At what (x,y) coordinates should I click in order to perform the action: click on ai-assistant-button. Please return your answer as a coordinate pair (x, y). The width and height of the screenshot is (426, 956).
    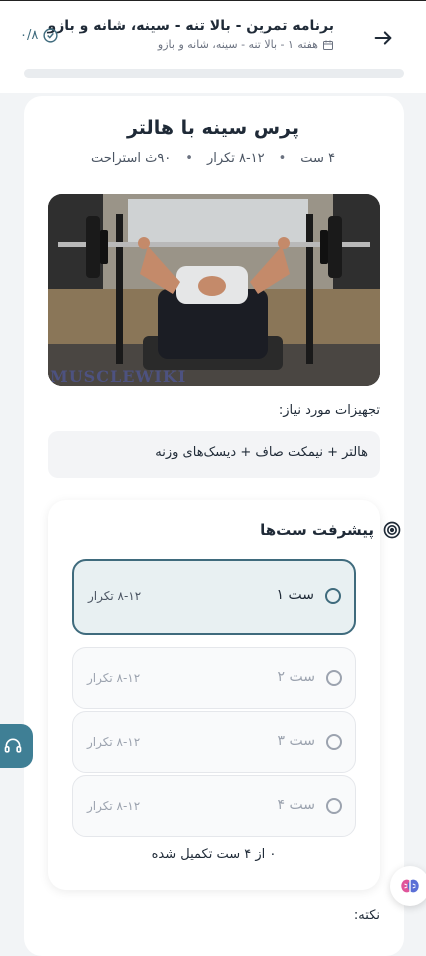
    Looking at the image, I should click on (408, 886).